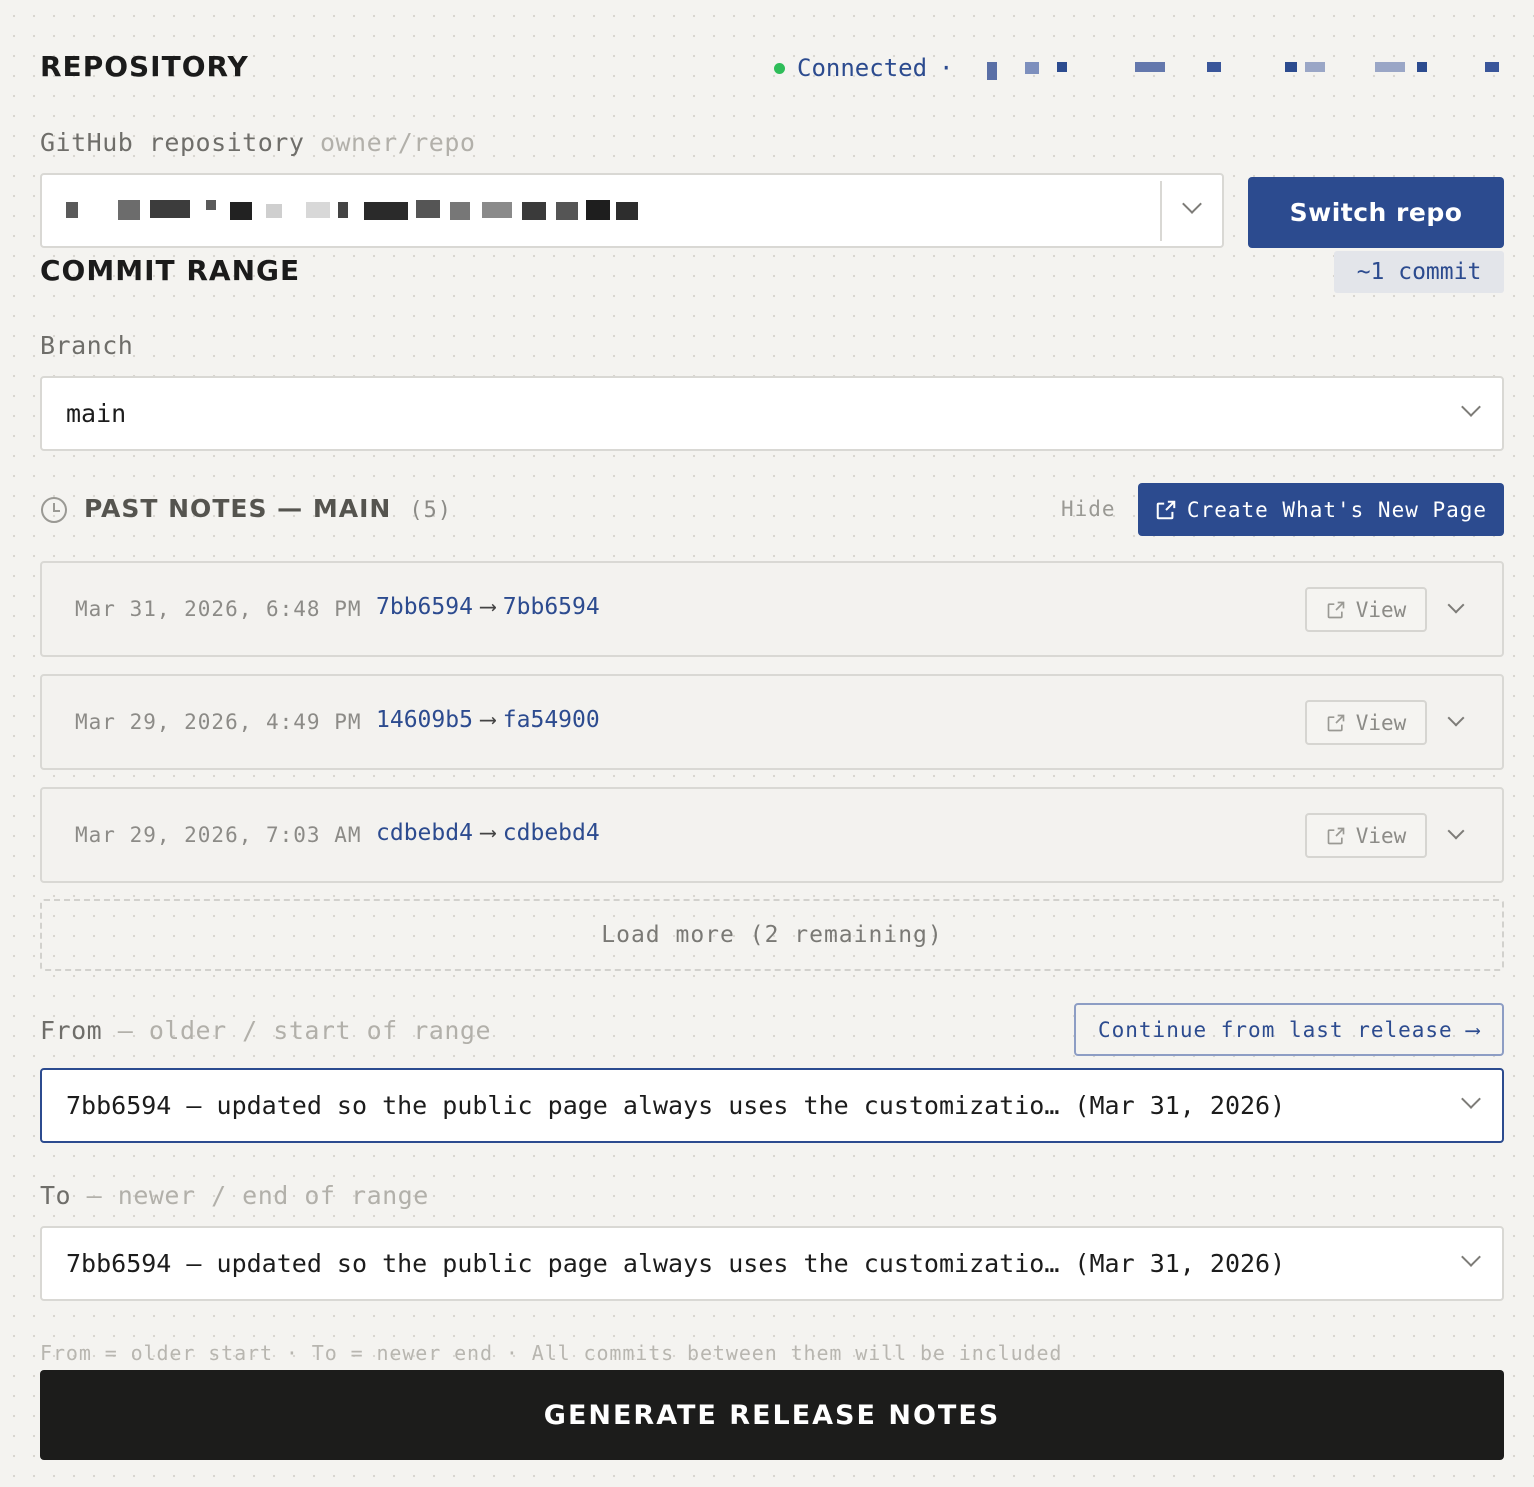  What do you see at coordinates (1289, 1029) in the screenshot?
I see `continue-from-last-release-button: Continue from last release ⟶` at bounding box center [1289, 1029].